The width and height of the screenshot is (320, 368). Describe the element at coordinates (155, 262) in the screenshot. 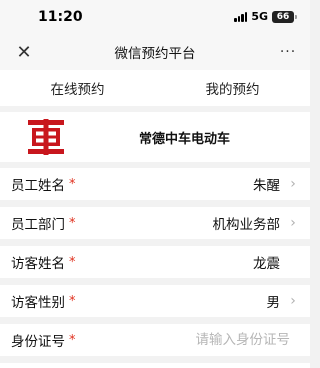

I see `visitor-name-field: 访客姓名 * 龙震` at that location.